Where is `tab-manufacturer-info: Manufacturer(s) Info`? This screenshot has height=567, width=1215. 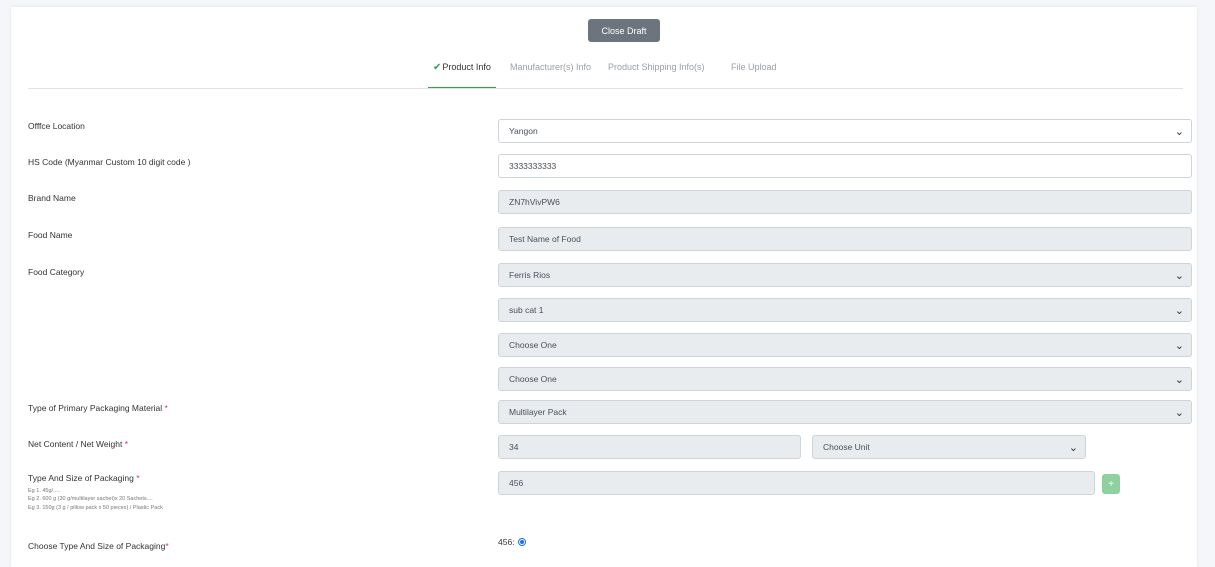
tab-manufacturer-info: Manufacturer(s) Info is located at coordinates (550, 67).